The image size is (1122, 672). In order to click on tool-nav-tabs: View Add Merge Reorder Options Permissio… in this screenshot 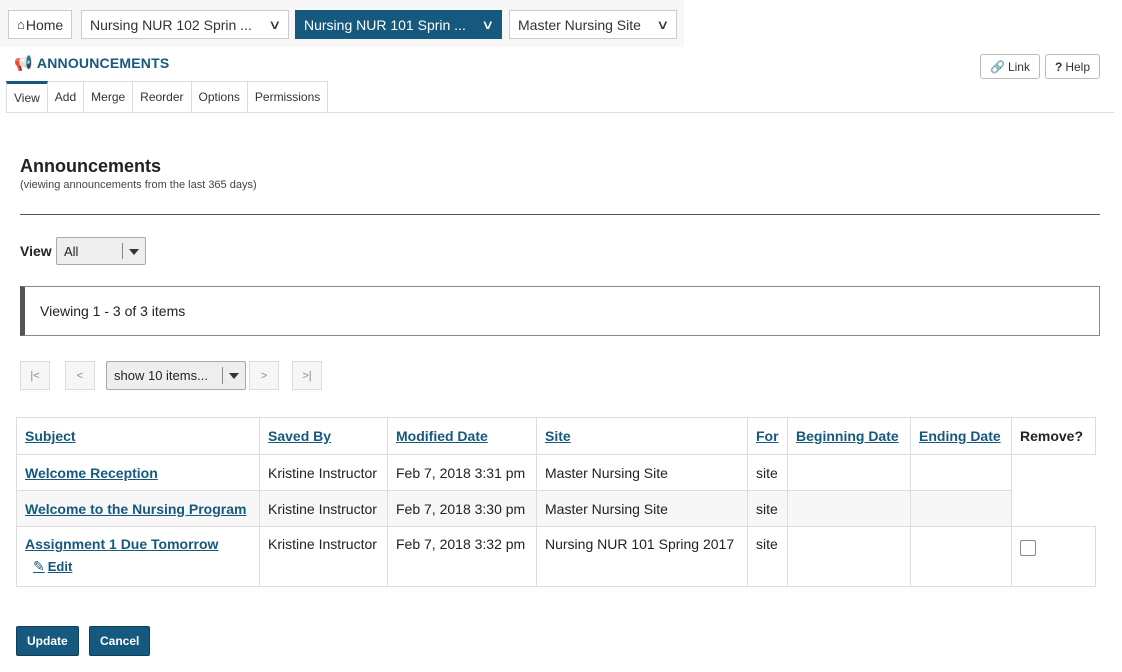, I will do `click(167, 97)`.